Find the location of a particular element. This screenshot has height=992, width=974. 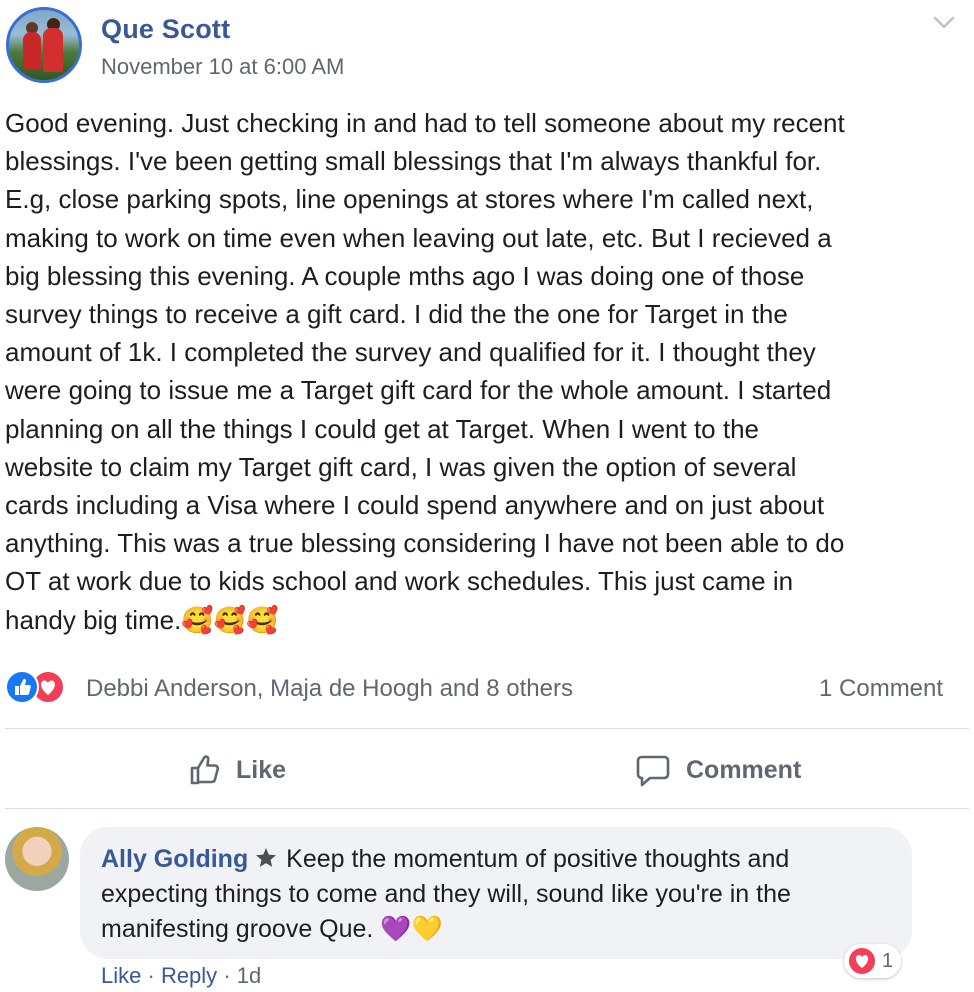

comment-button: Comment is located at coordinates (717, 770).